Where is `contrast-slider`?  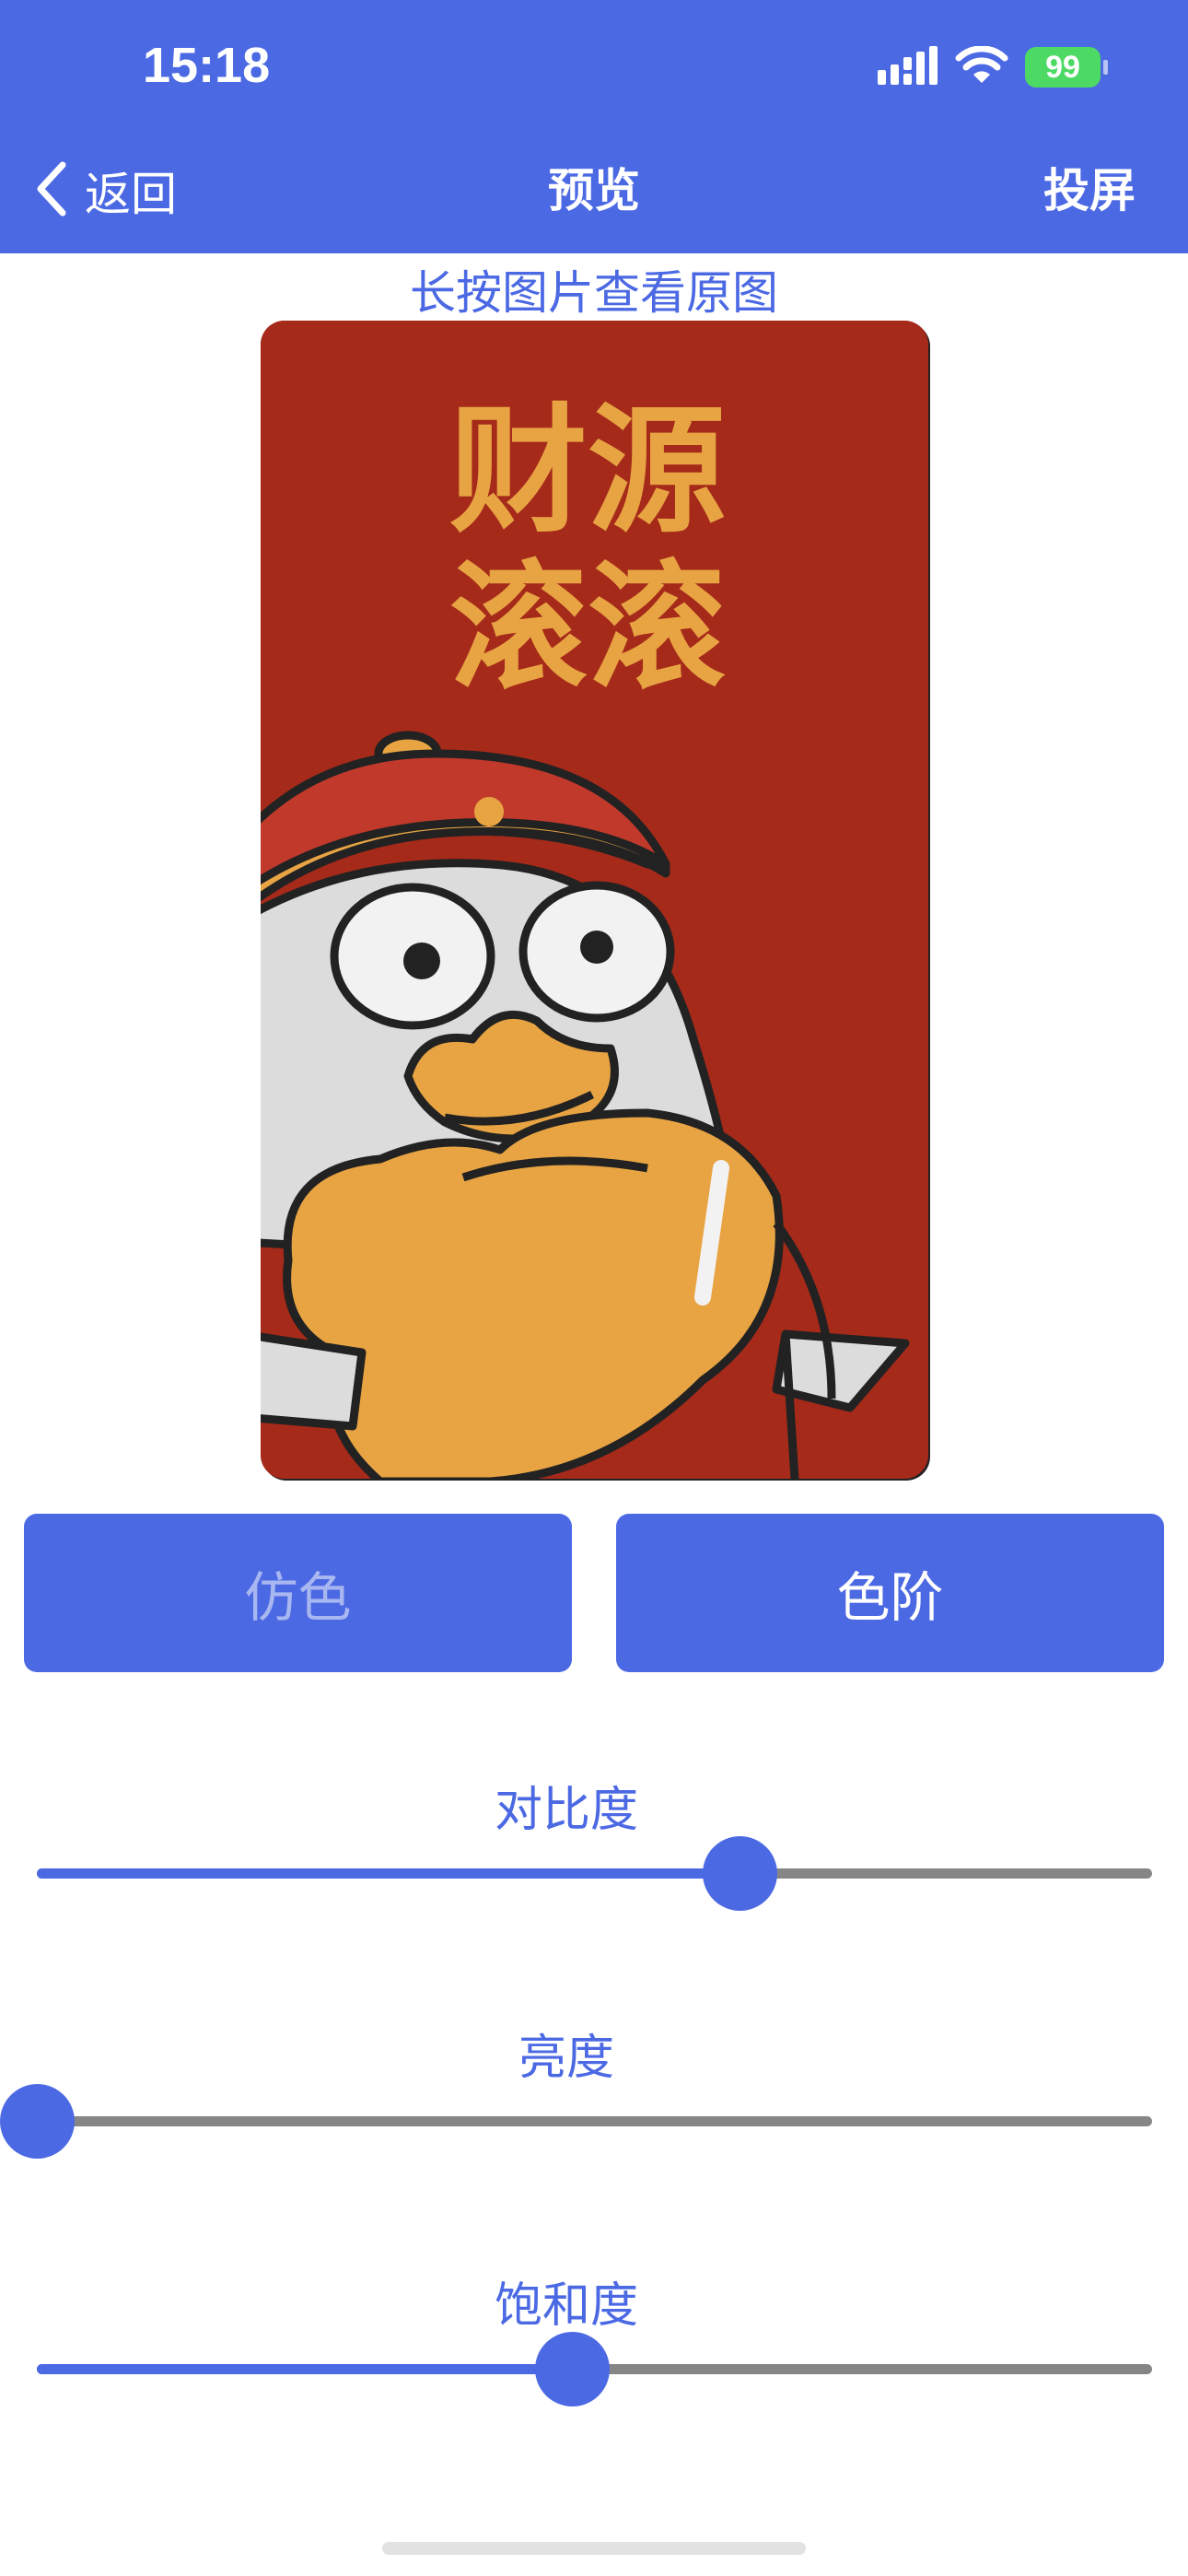 contrast-slider is located at coordinates (594, 1873).